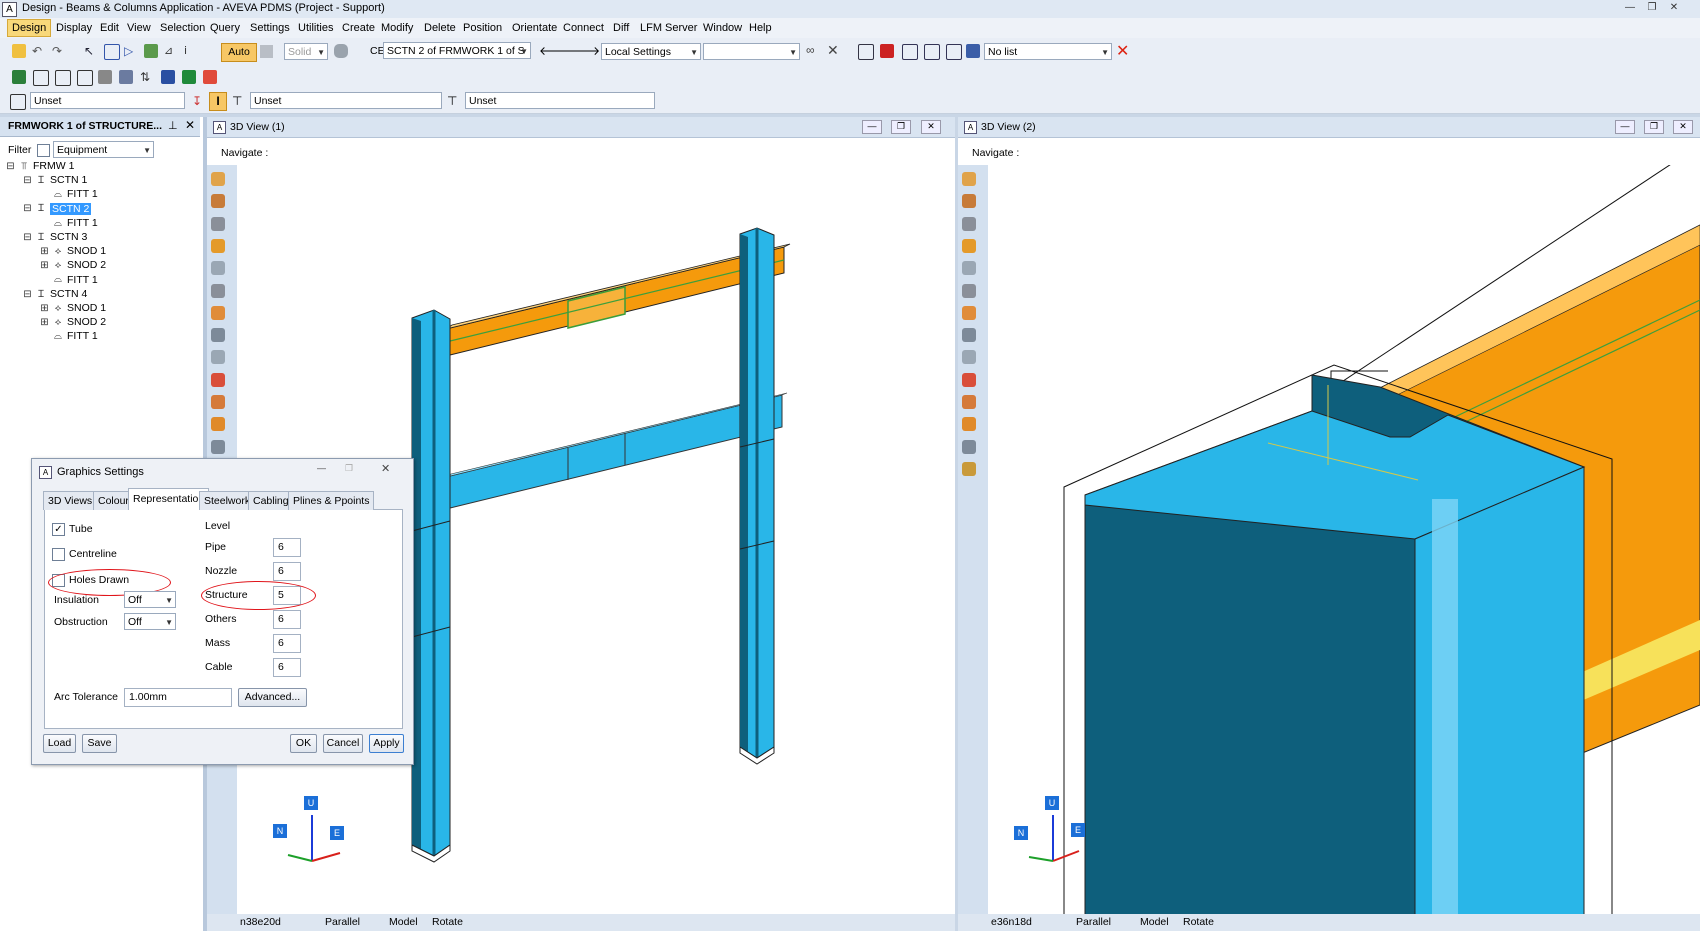 This screenshot has height=931, width=1700. I want to click on view2-close-icon: ✕, so click(1683, 127).